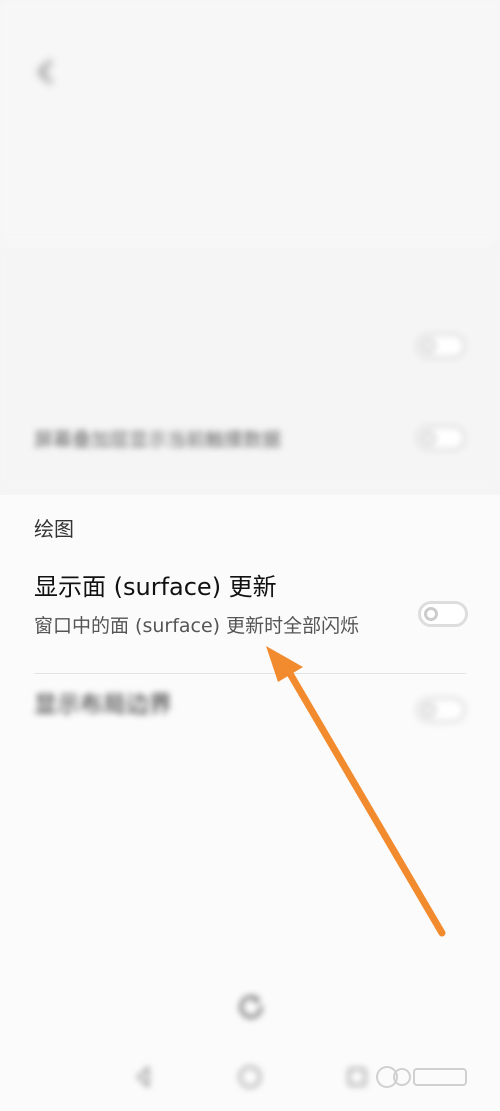 Image resolution: width=500 pixels, height=1111 pixels. I want to click on pointer-location-row: 屏幕叠加层显示当前触摸数据, so click(254, 429).